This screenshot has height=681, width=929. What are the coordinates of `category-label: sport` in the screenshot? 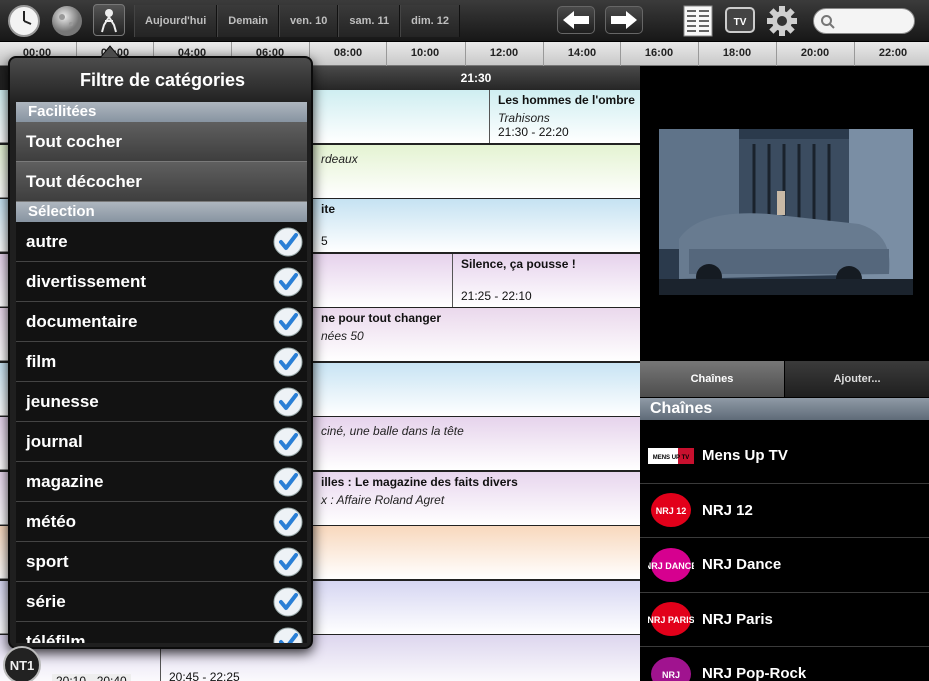 It's located at (47, 561).